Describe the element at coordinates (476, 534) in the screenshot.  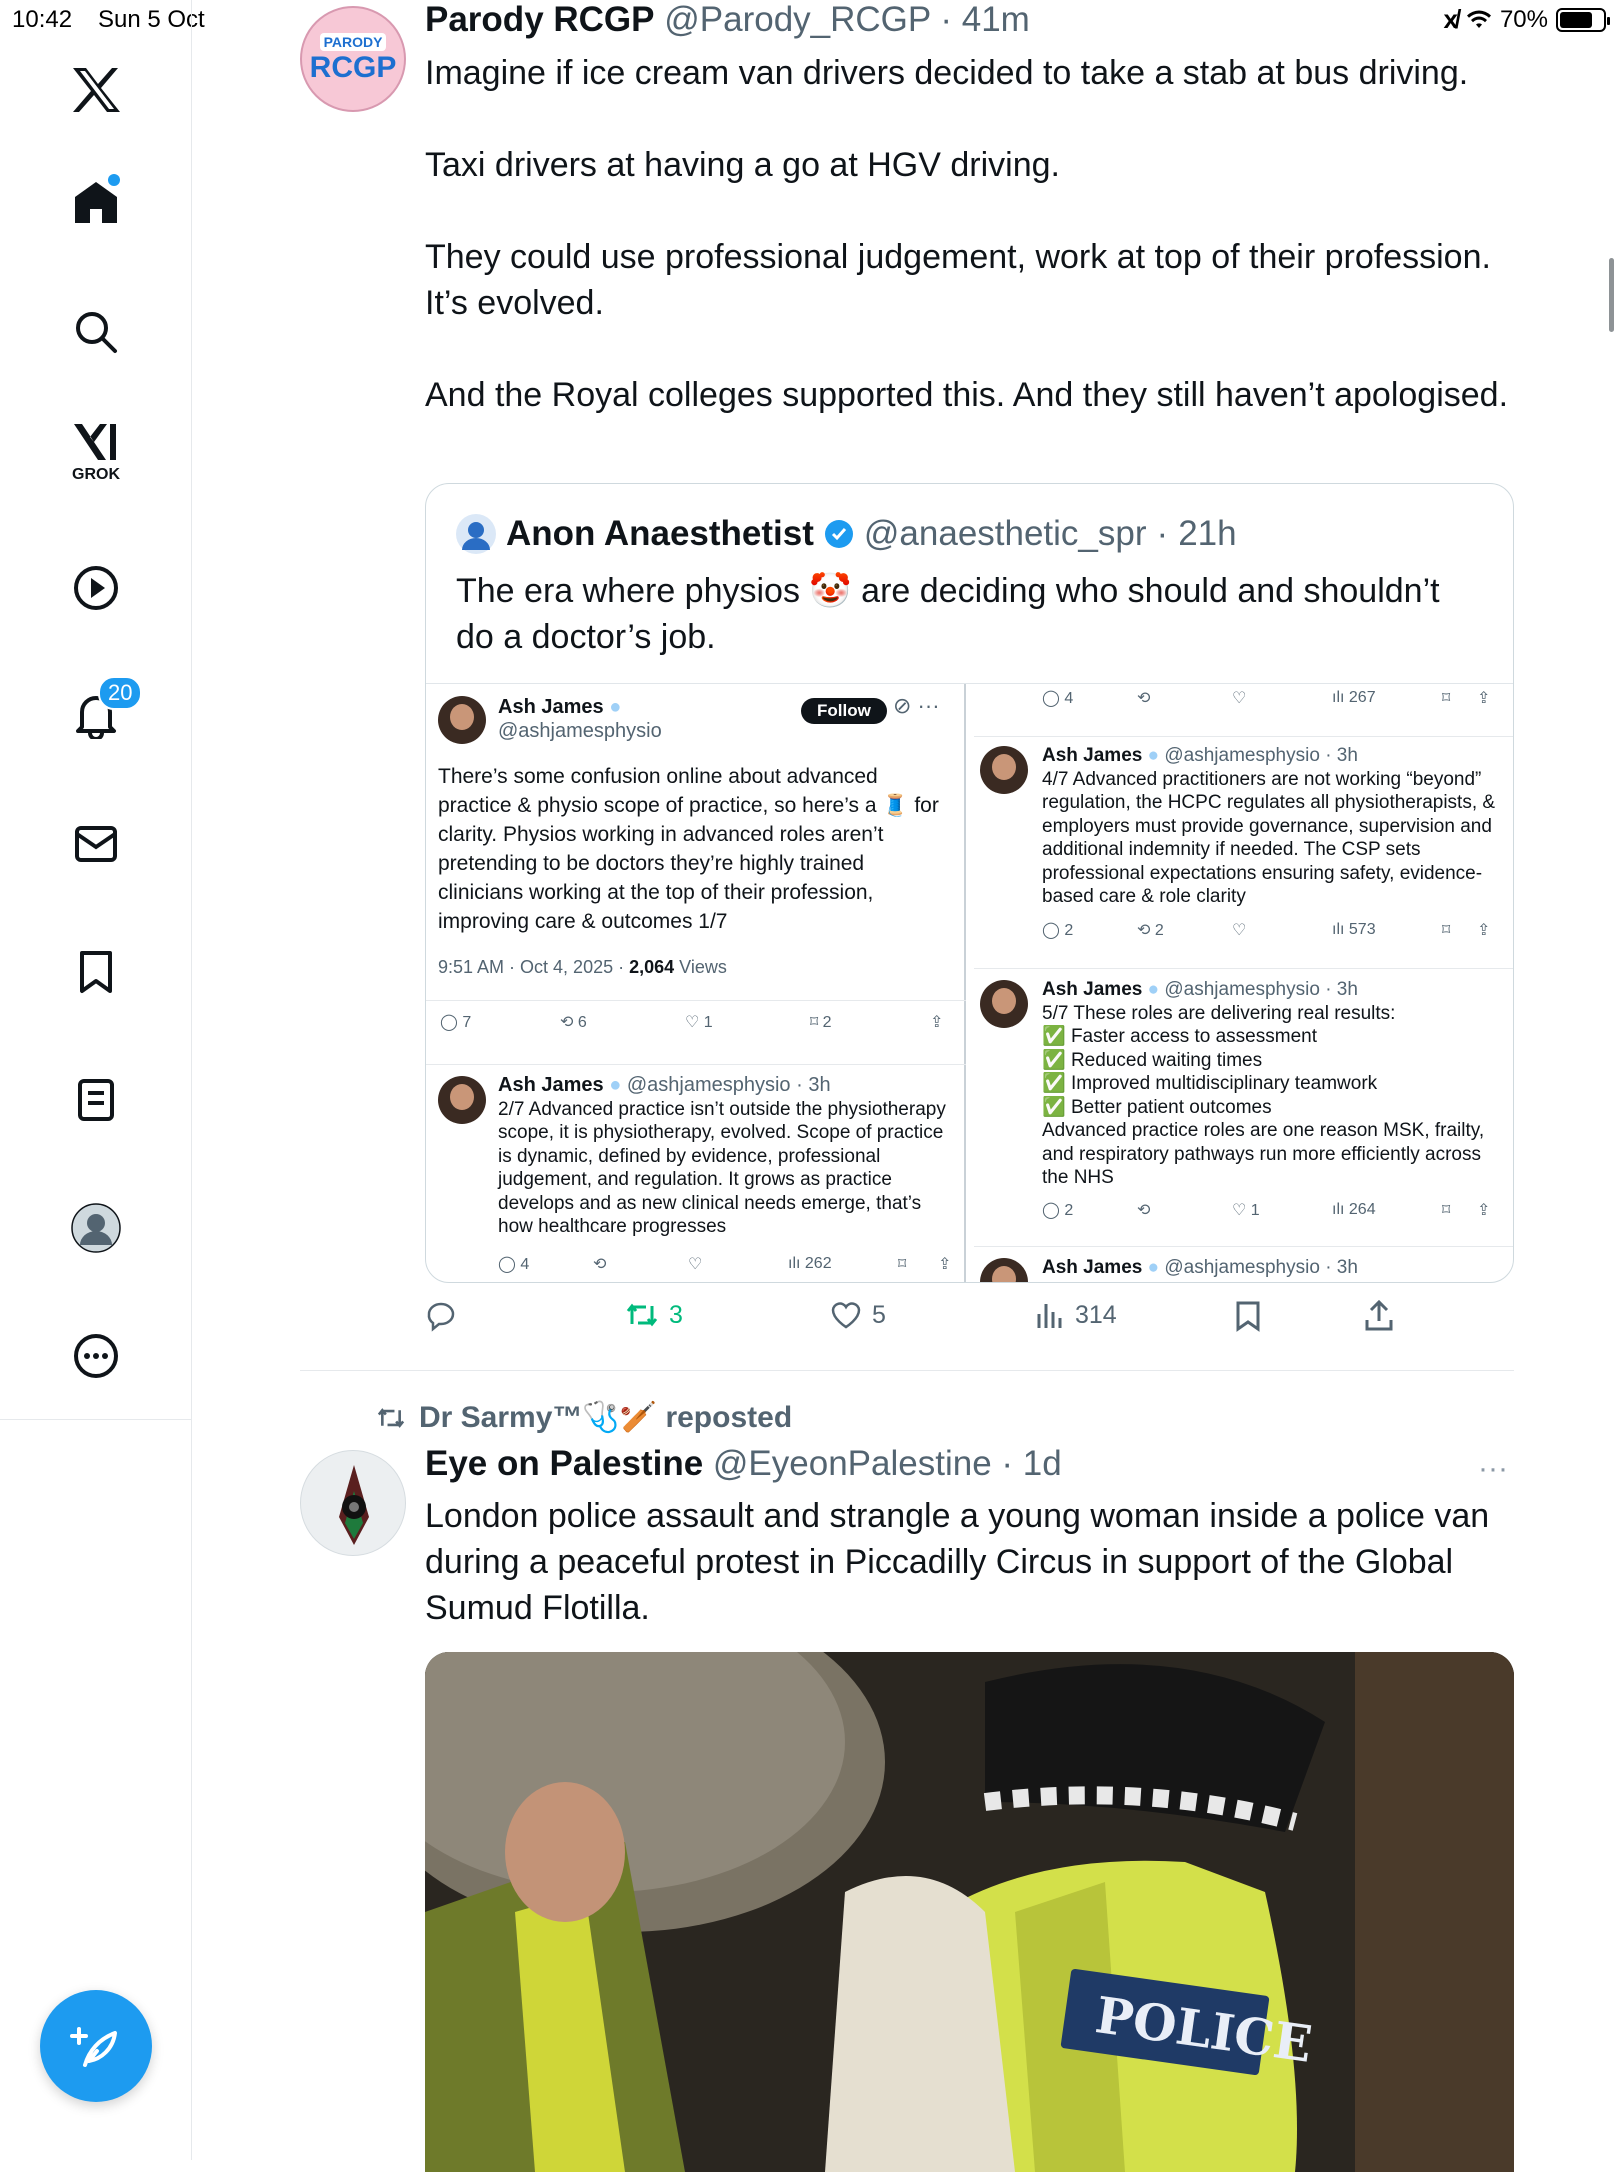
I see `quote-author-avatar` at that location.